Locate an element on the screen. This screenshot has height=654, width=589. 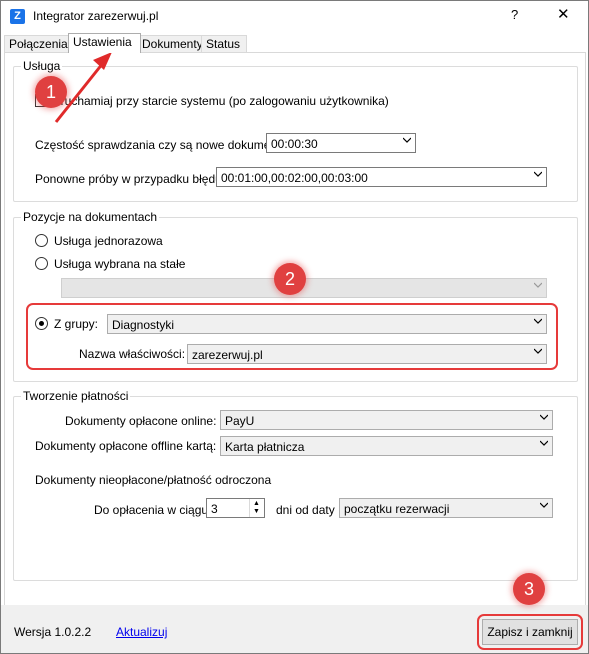
app-logo-icon: Z is located at coordinates (17, 16).